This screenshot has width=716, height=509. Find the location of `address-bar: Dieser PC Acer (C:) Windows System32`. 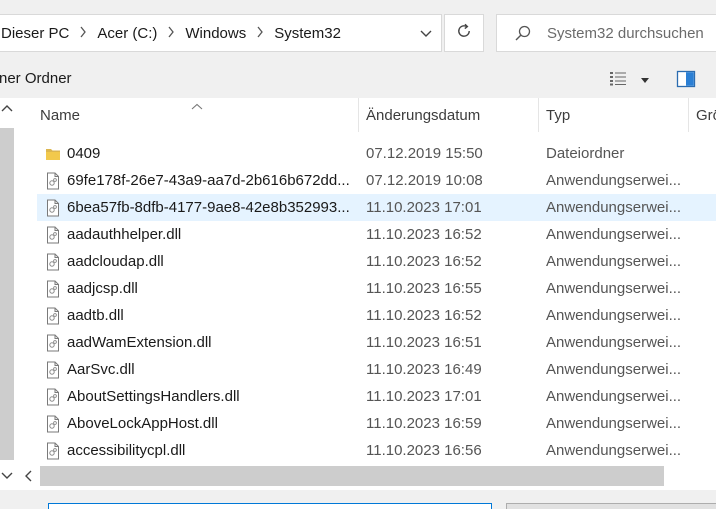

address-bar: Dieser PC Acer (C:) Windows System32 is located at coordinates (221, 33).